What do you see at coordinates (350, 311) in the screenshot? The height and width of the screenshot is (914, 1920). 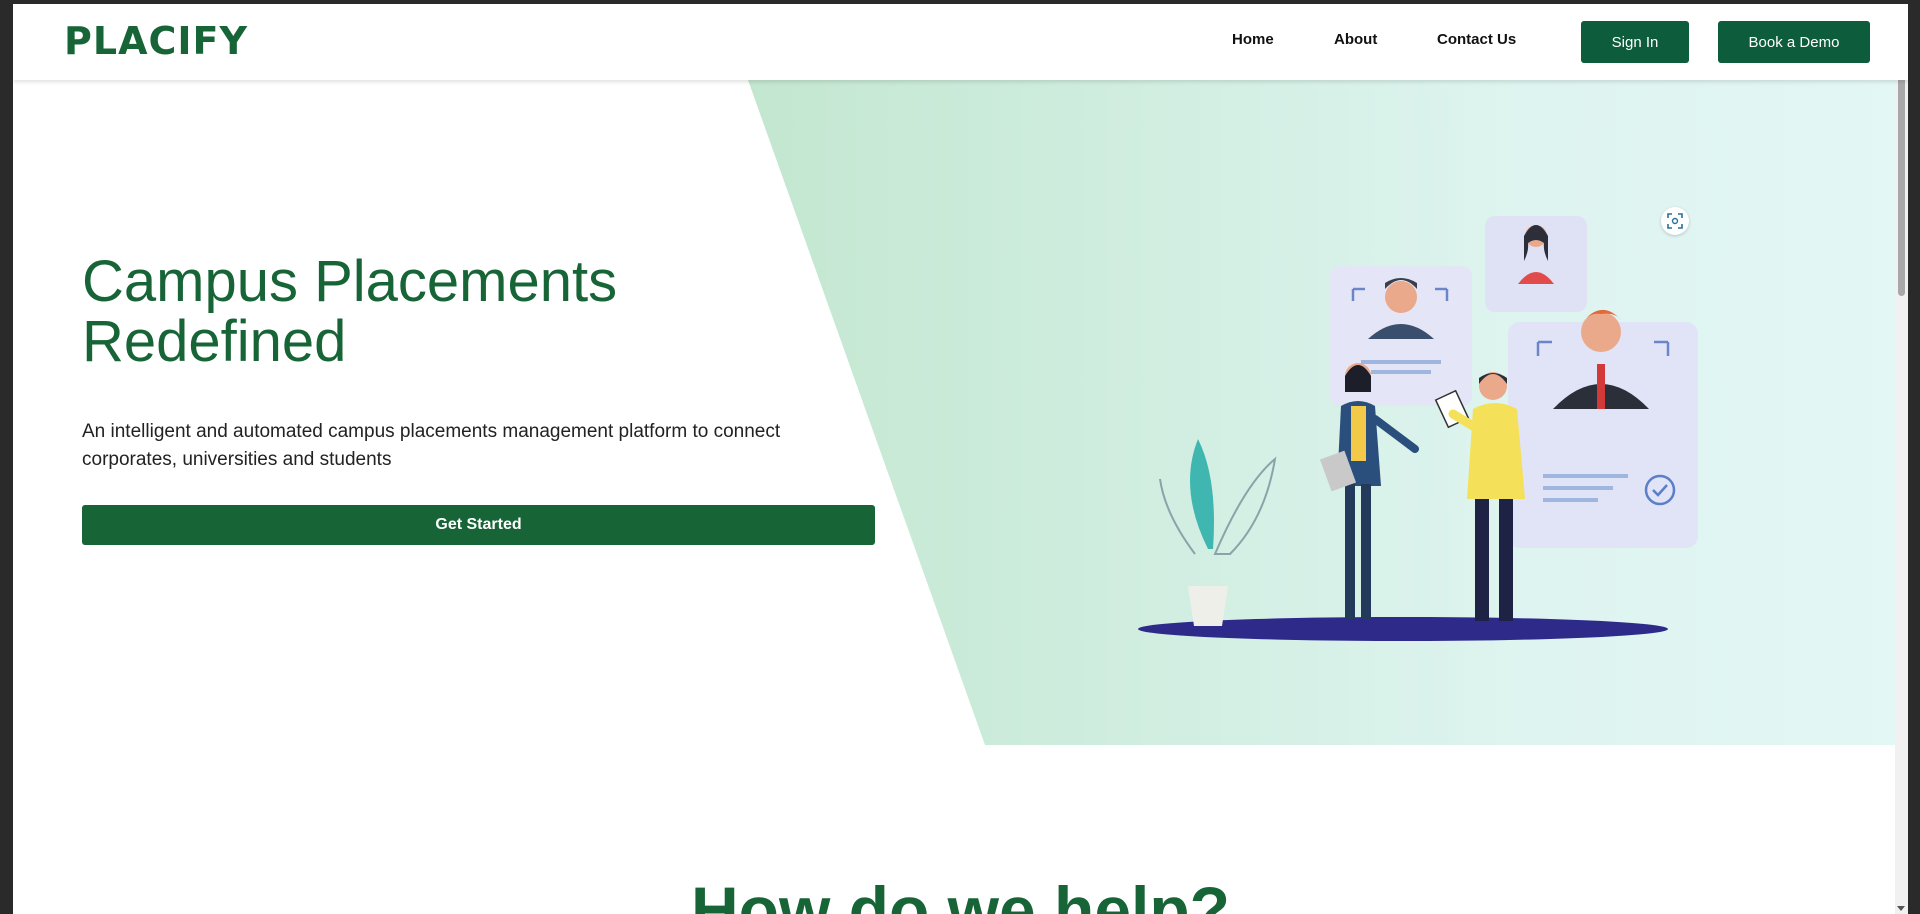 I see `hero-title: Campus Placements Redefined` at bounding box center [350, 311].